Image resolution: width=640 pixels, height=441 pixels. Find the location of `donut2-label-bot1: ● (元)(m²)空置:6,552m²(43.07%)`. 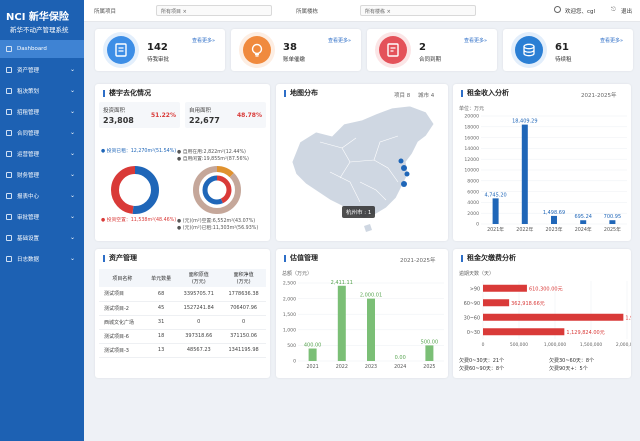

donut2-label-bot1: ● (元)(m²)空置:6,552m²(43.07%) is located at coordinates (216, 221).